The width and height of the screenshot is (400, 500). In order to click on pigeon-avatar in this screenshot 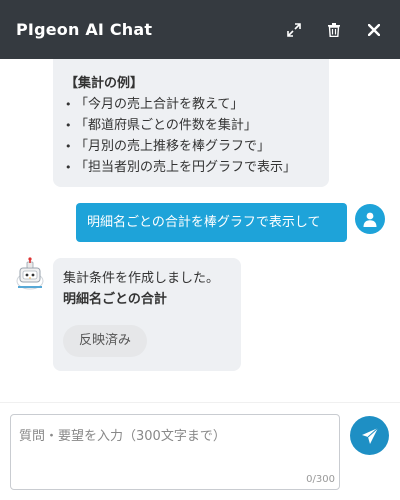, I will do `click(30, 274)`.